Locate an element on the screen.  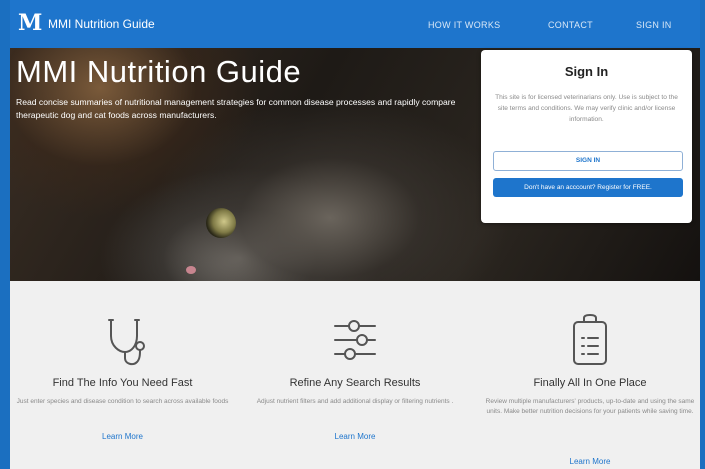
feature-title: Find The Info You Need Fast is located at coordinates (122, 383).